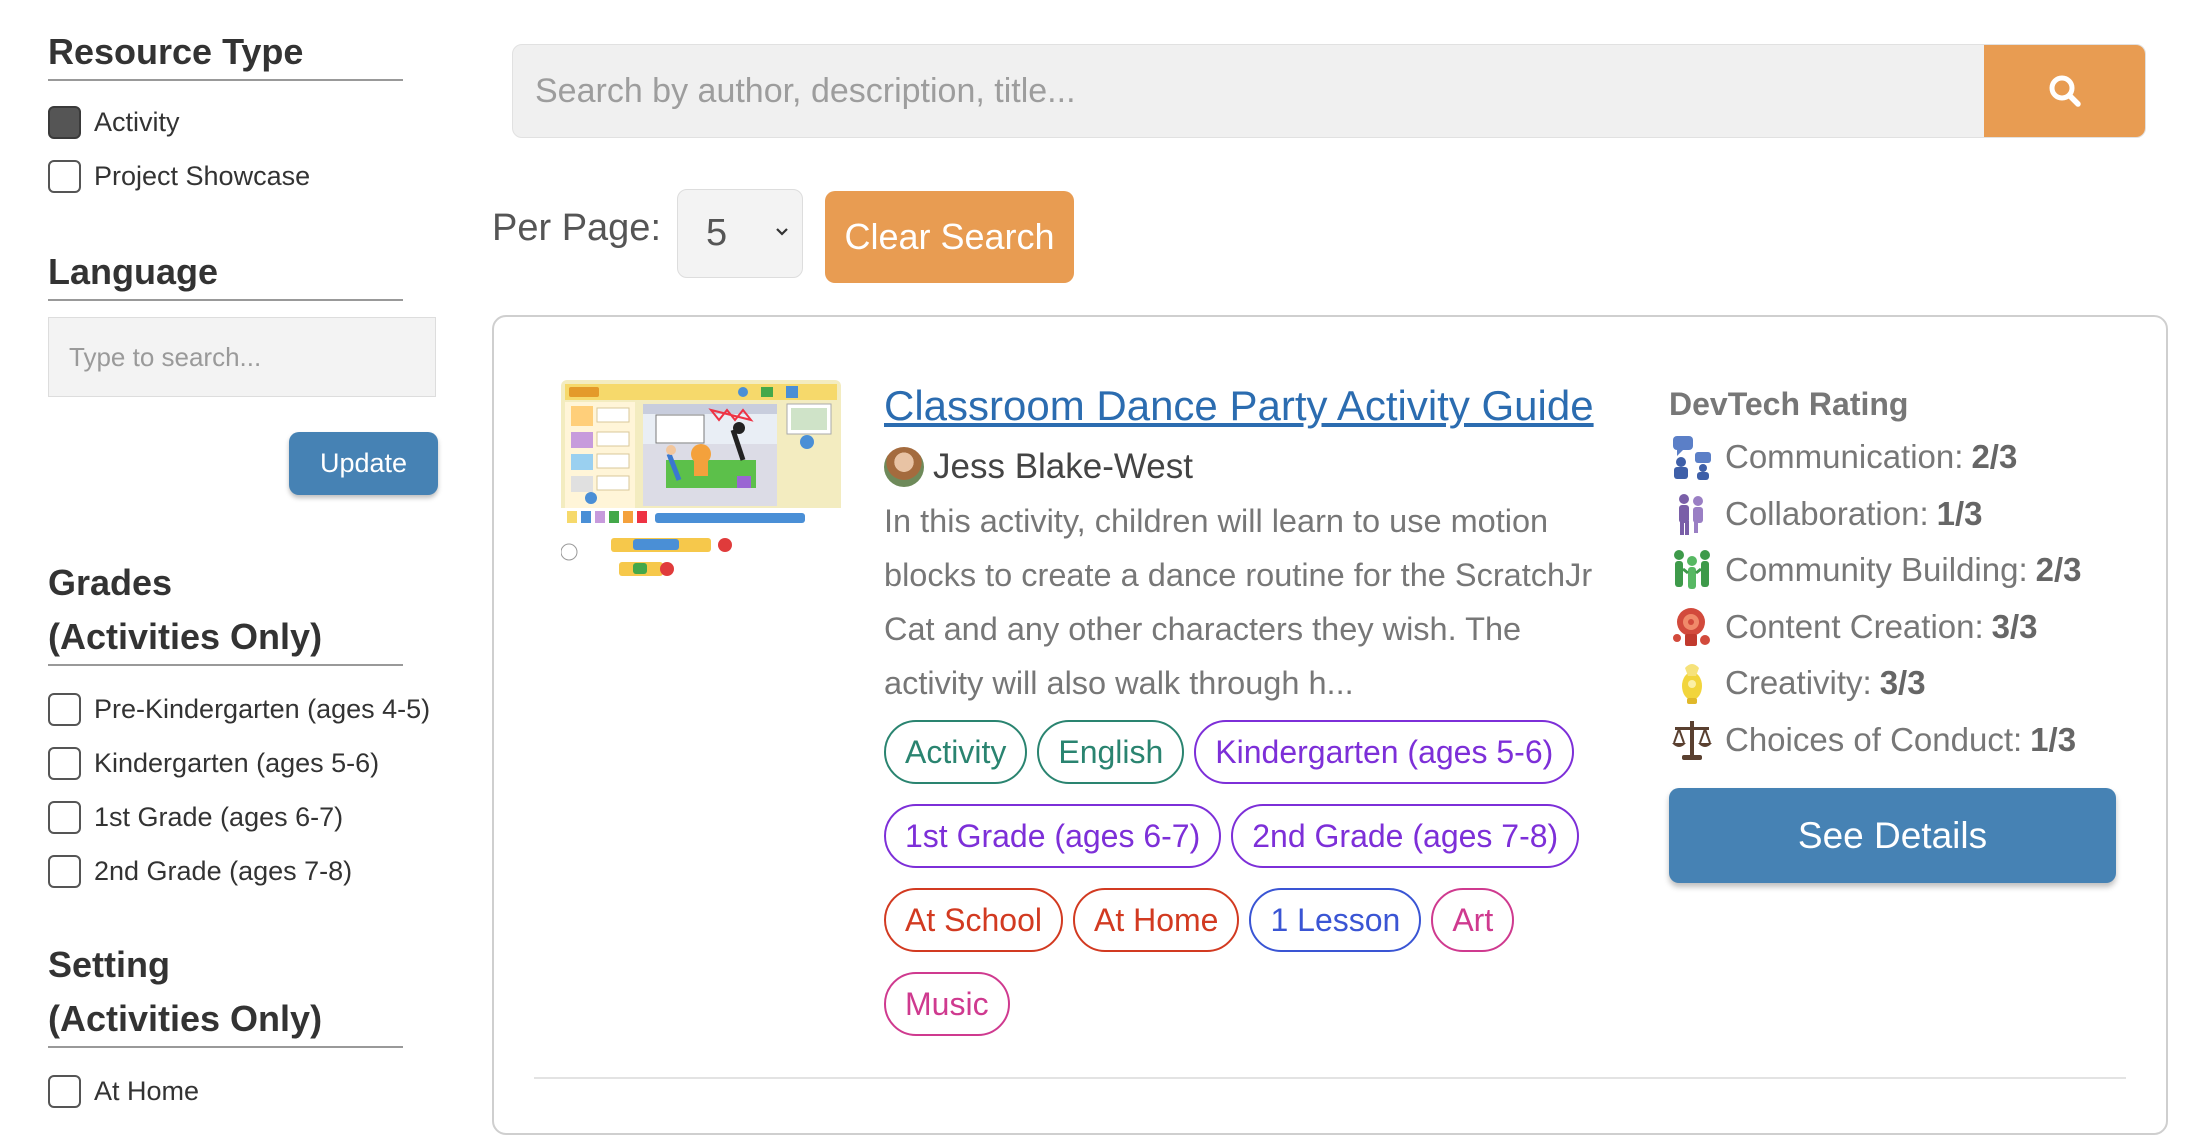 This screenshot has height=1135, width=2209. Describe the element at coordinates (1111, 752) in the screenshot. I see `tag-english: English` at that location.